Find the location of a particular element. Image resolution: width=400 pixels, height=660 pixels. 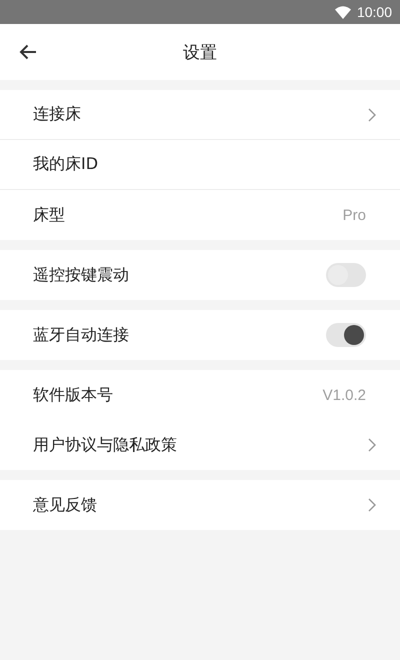

back-arrow-icon is located at coordinates (28, 52).